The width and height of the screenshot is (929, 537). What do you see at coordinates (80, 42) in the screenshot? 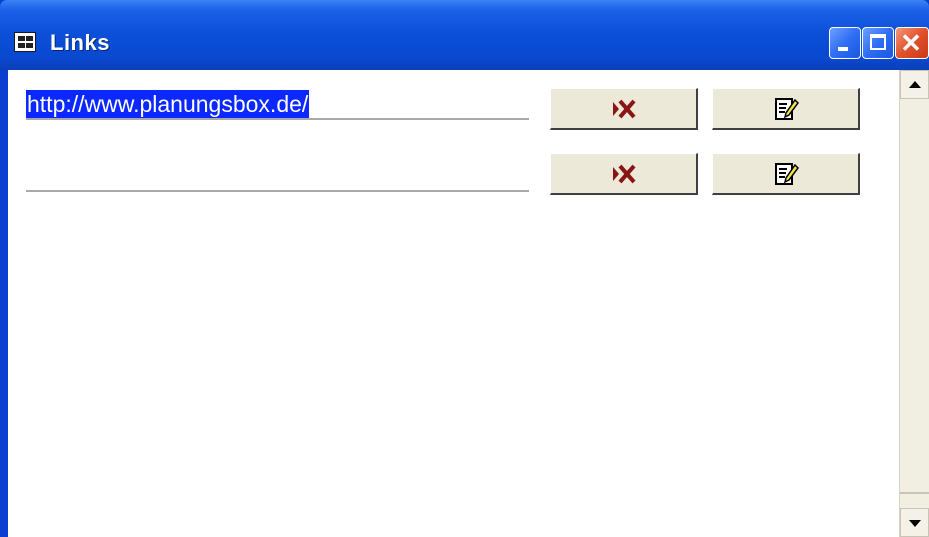
I see `window-title: Links` at bounding box center [80, 42].